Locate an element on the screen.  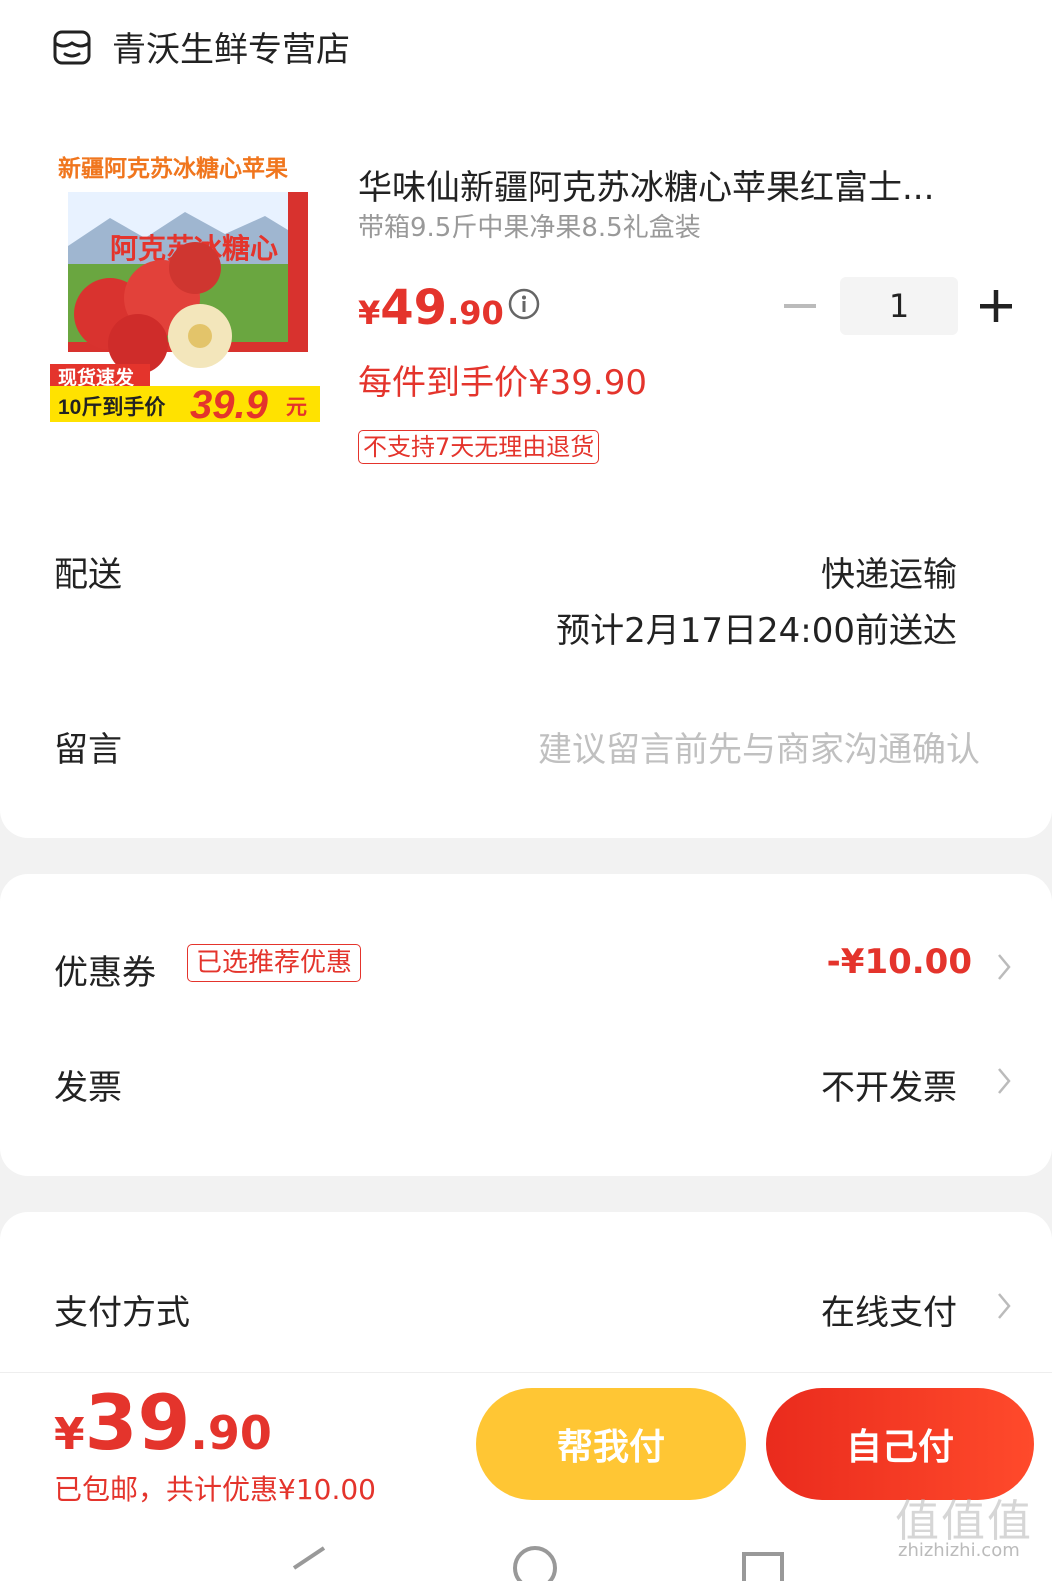
image-tag: 现货速发 is located at coordinates (96, 377).